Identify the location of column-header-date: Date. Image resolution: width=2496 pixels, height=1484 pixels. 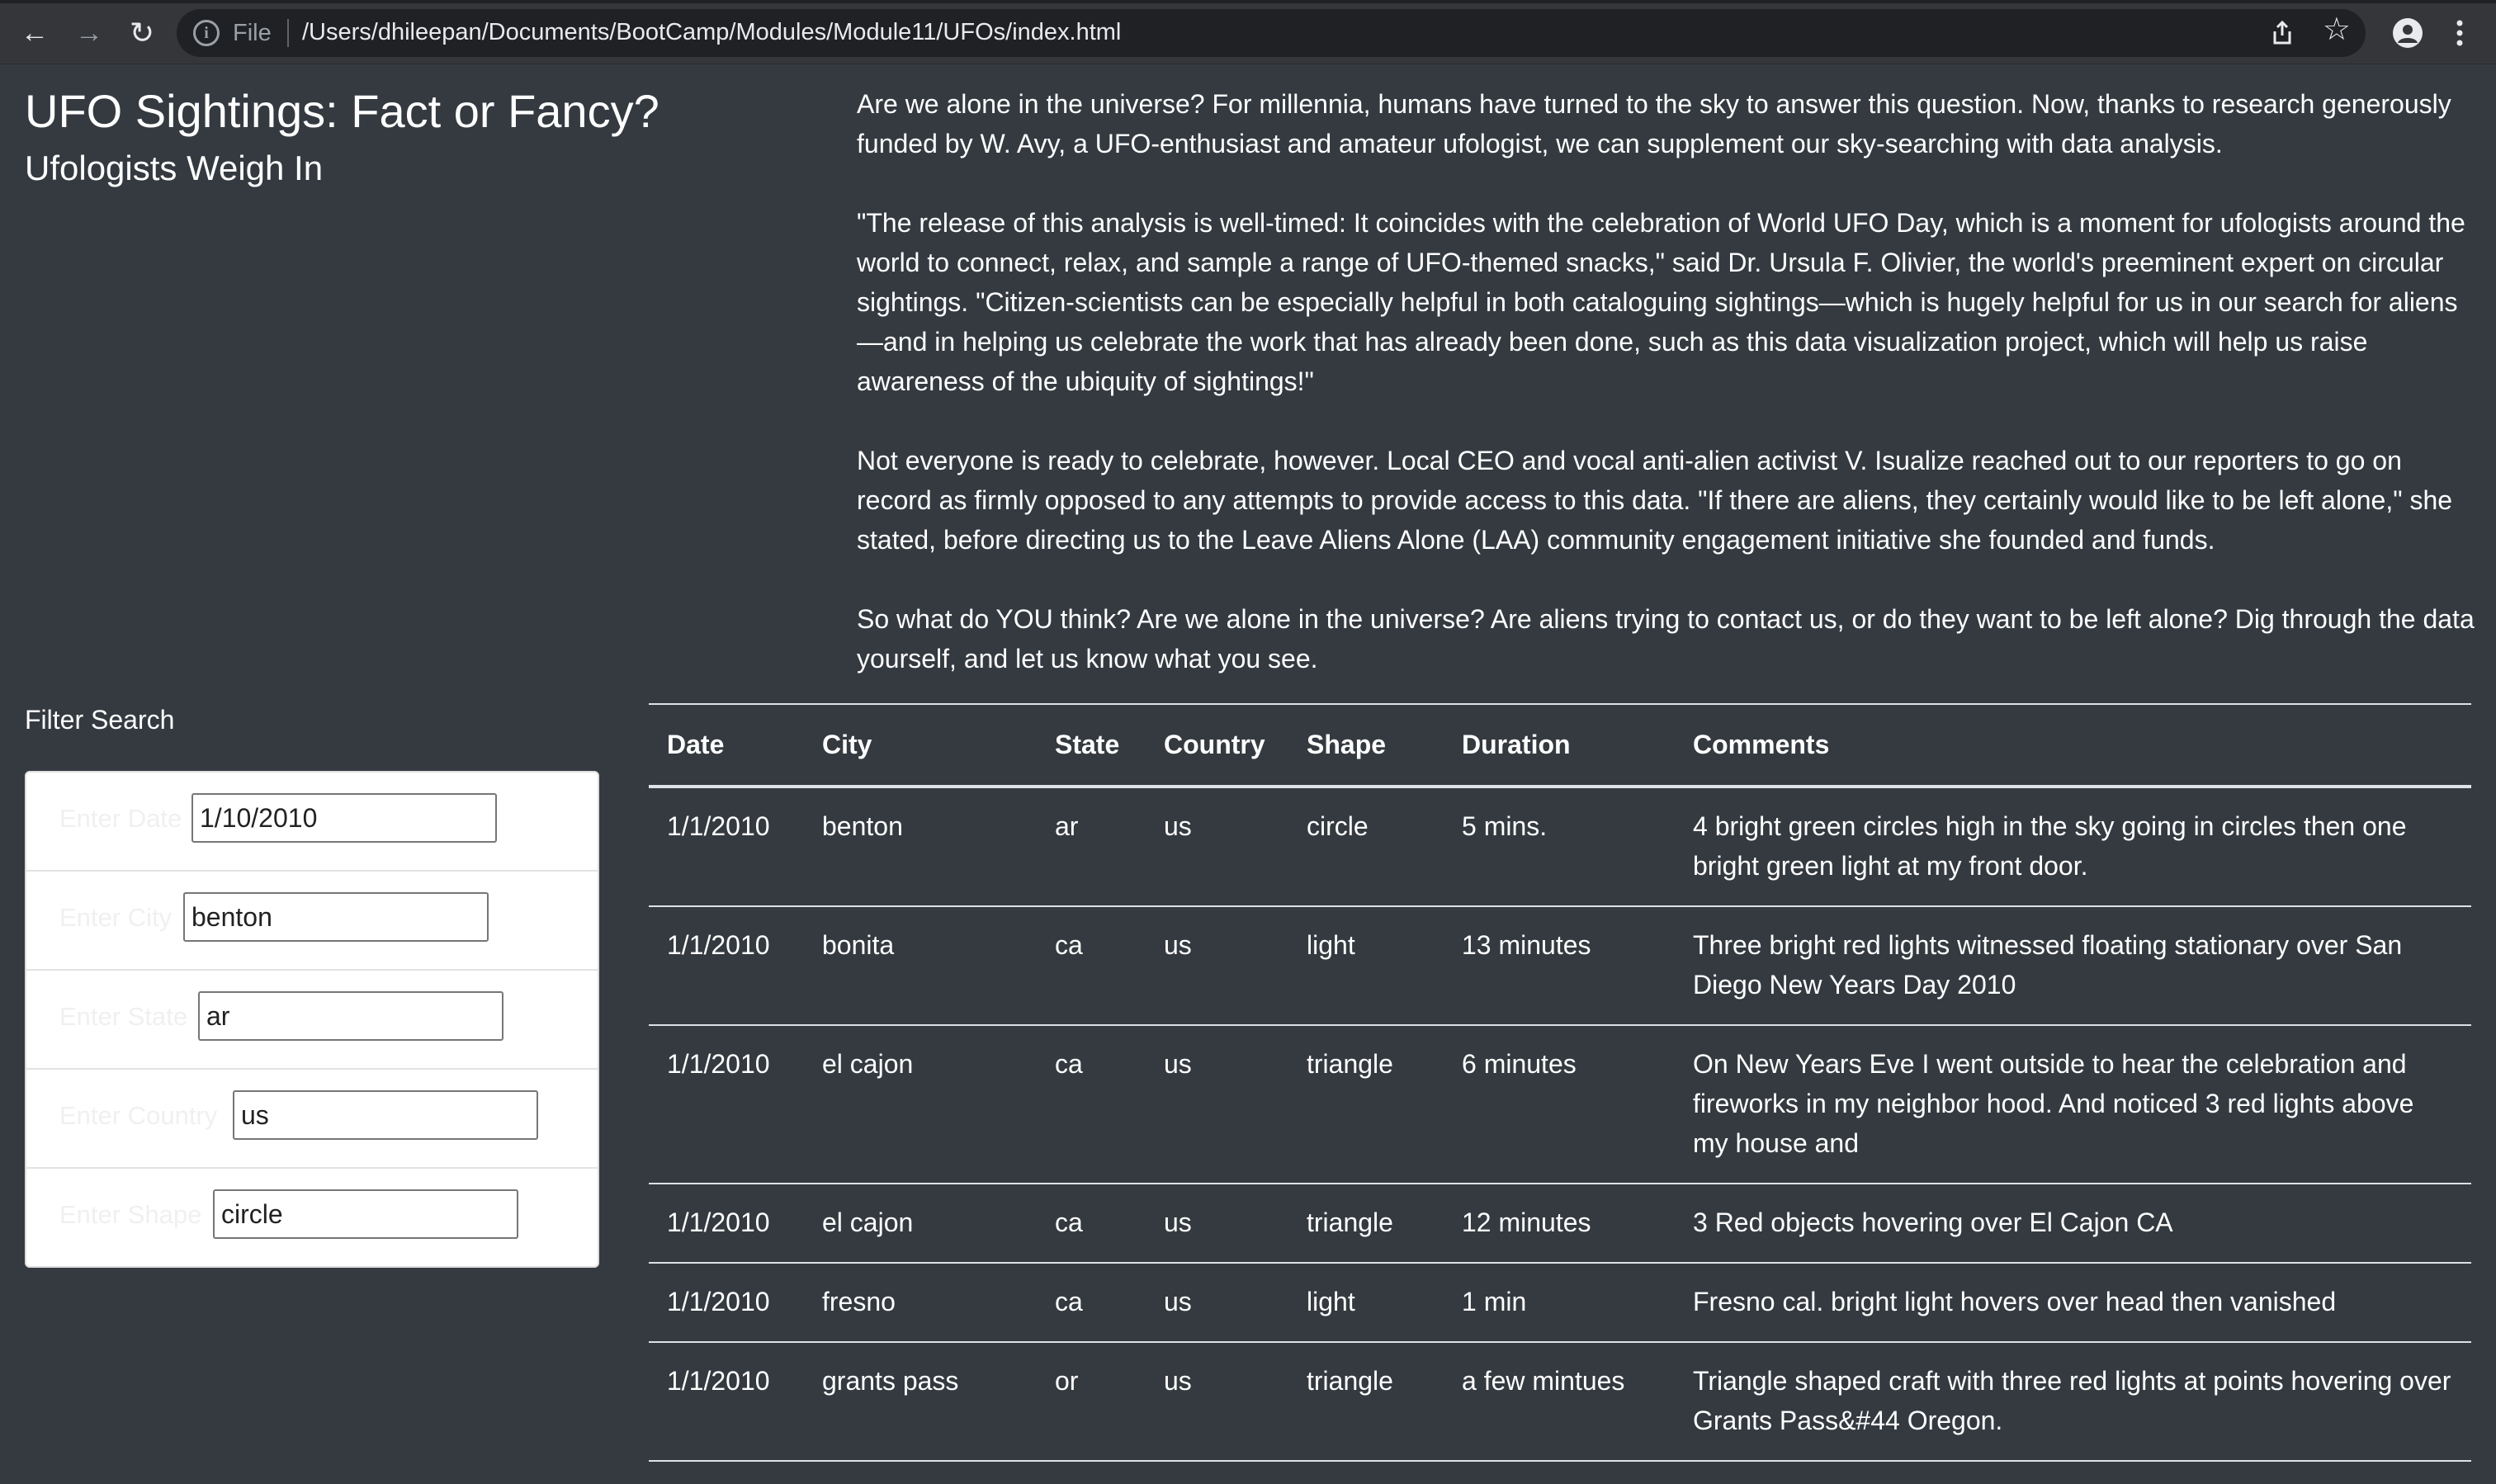
(726, 745).